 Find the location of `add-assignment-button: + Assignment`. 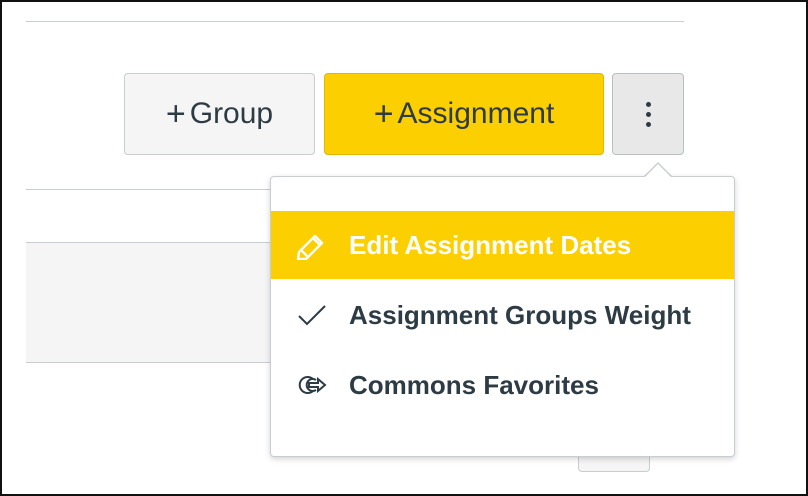

add-assignment-button: + Assignment is located at coordinates (464, 114).